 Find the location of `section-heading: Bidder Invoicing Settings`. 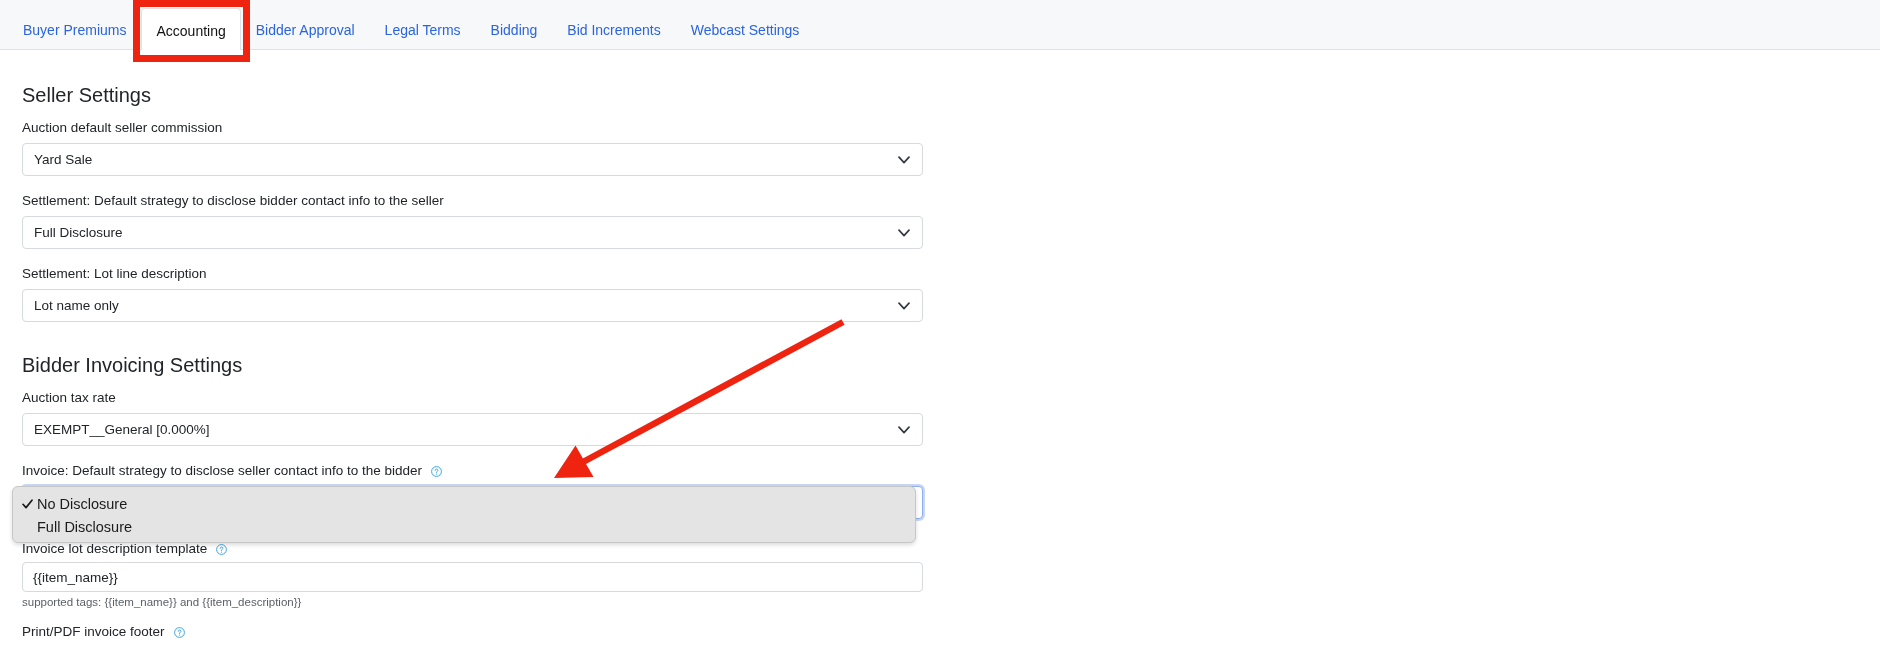

section-heading: Bidder Invoicing Settings is located at coordinates (132, 365).